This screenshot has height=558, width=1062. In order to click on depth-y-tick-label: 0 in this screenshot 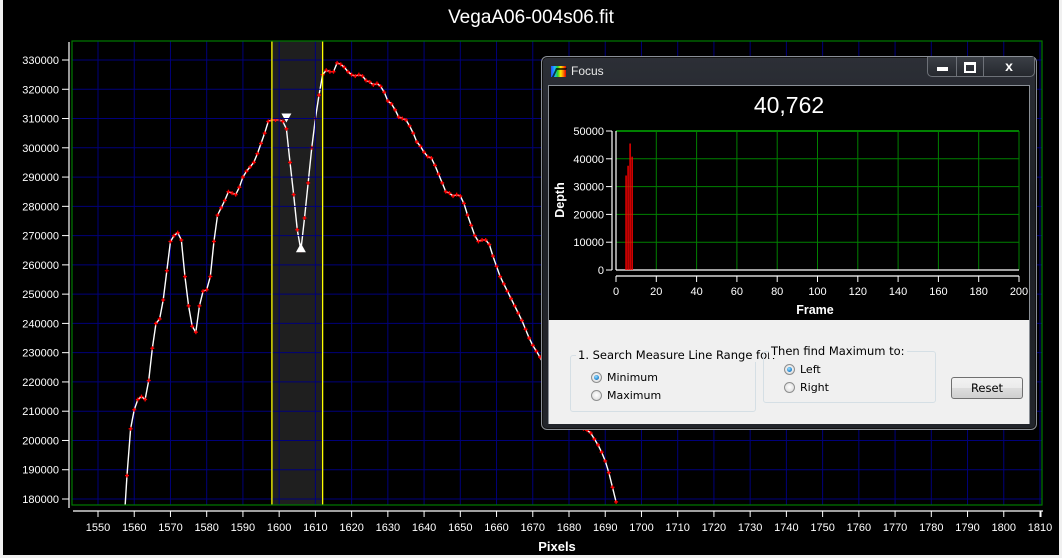, I will do `click(601, 271)`.